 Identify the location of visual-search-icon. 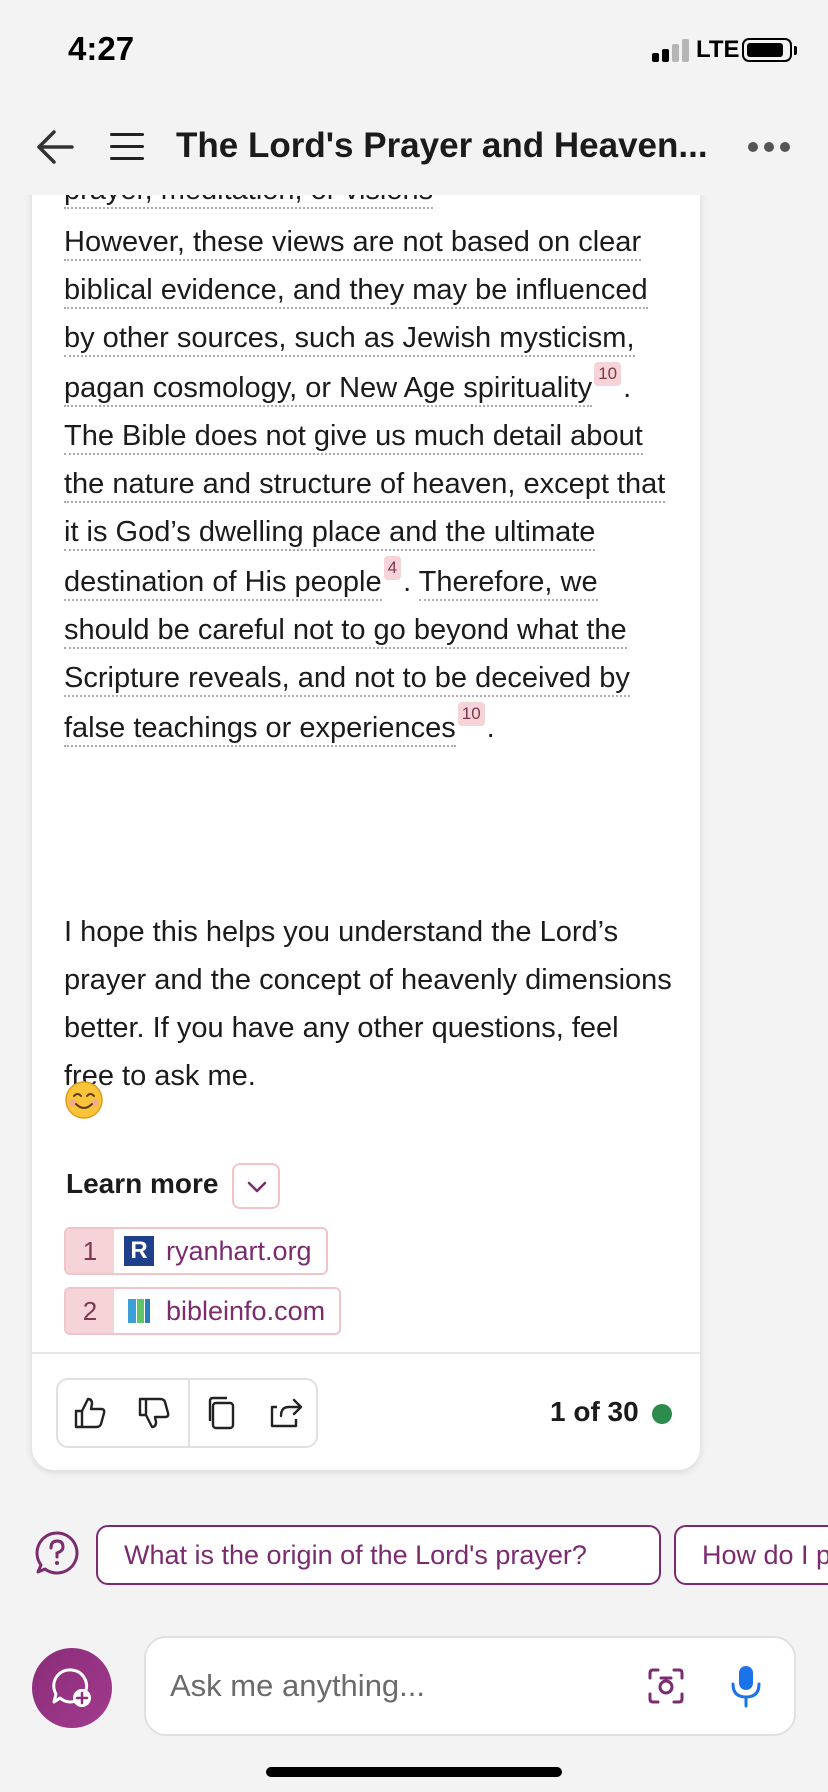
(666, 1686).